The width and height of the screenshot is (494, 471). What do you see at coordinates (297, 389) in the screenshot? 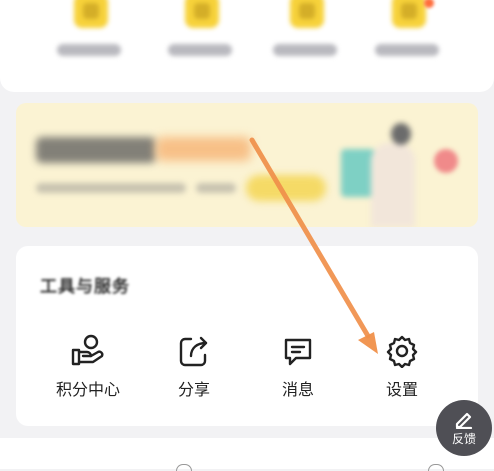
I see `tool-label: 消息` at bounding box center [297, 389].